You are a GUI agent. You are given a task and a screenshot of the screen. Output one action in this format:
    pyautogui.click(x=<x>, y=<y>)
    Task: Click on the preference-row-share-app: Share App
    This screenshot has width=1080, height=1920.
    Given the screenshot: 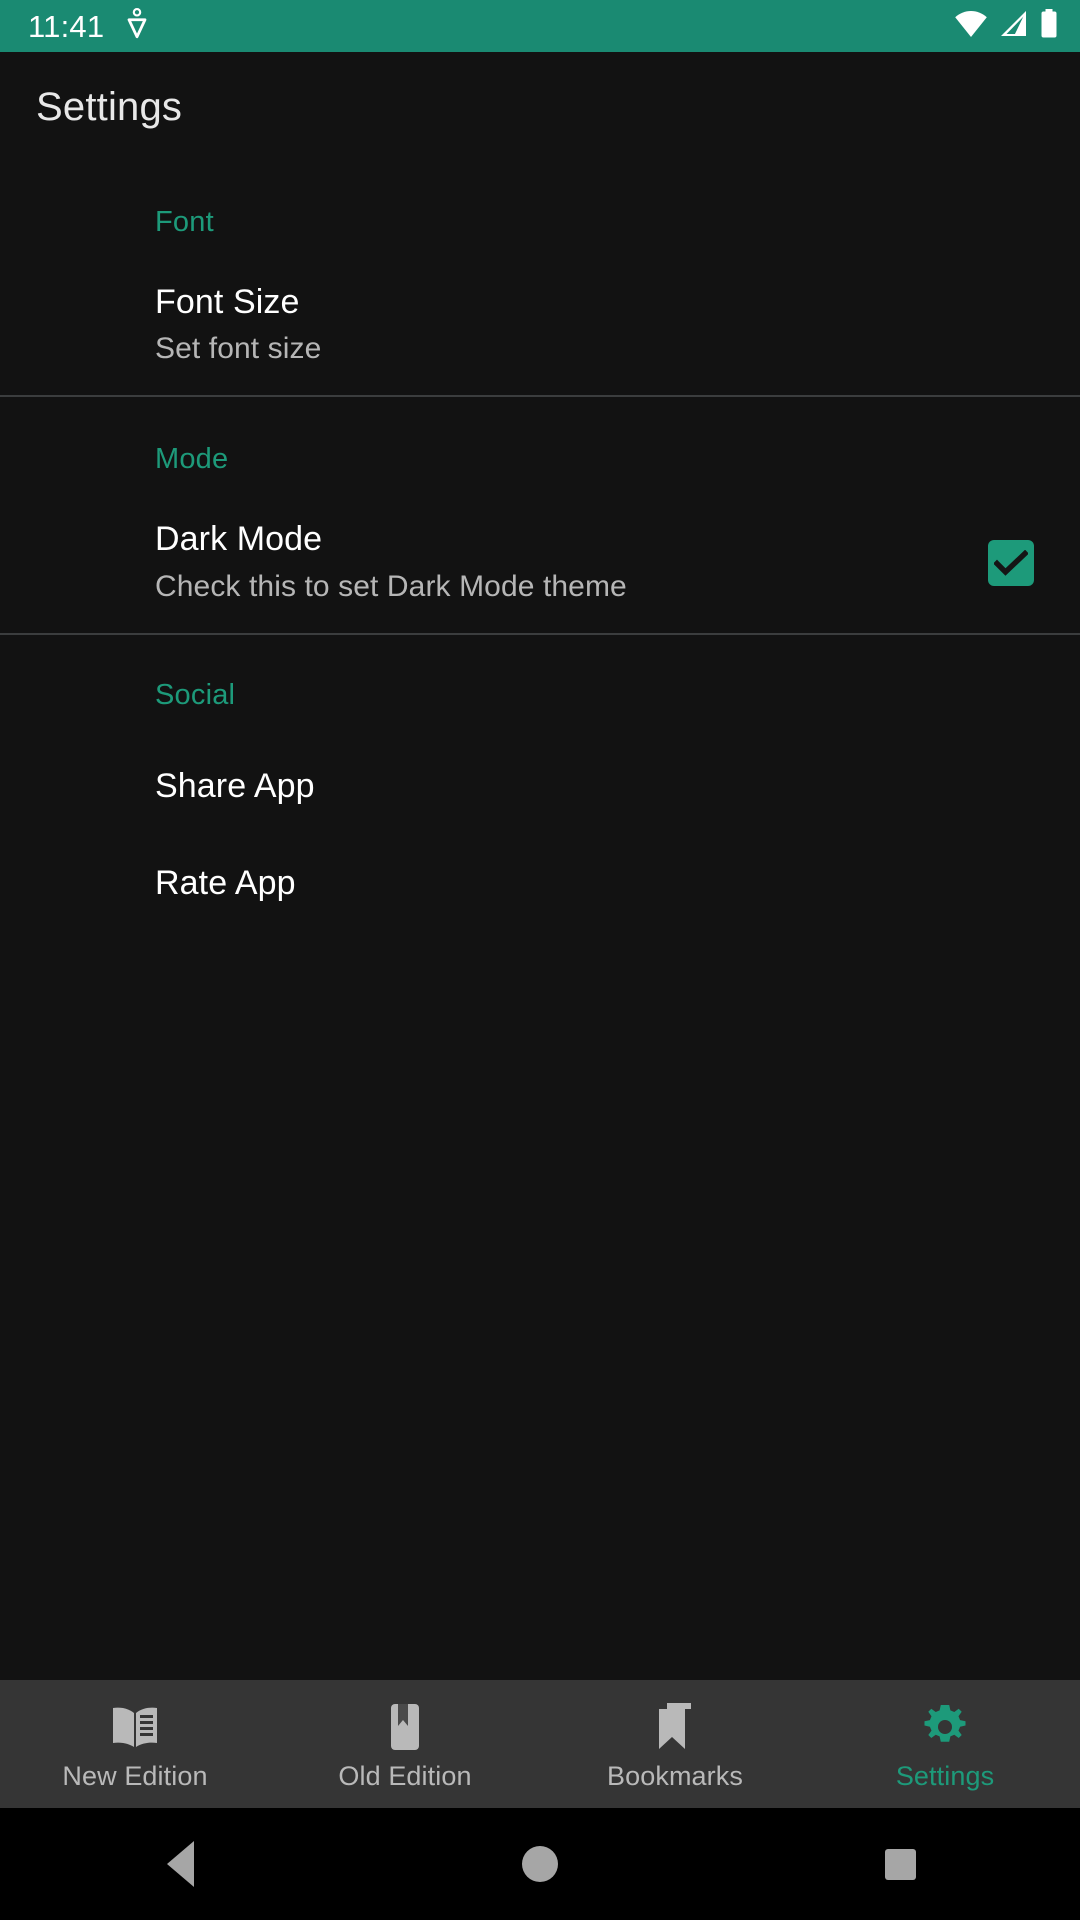 What is the action you would take?
    pyautogui.click(x=540, y=786)
    